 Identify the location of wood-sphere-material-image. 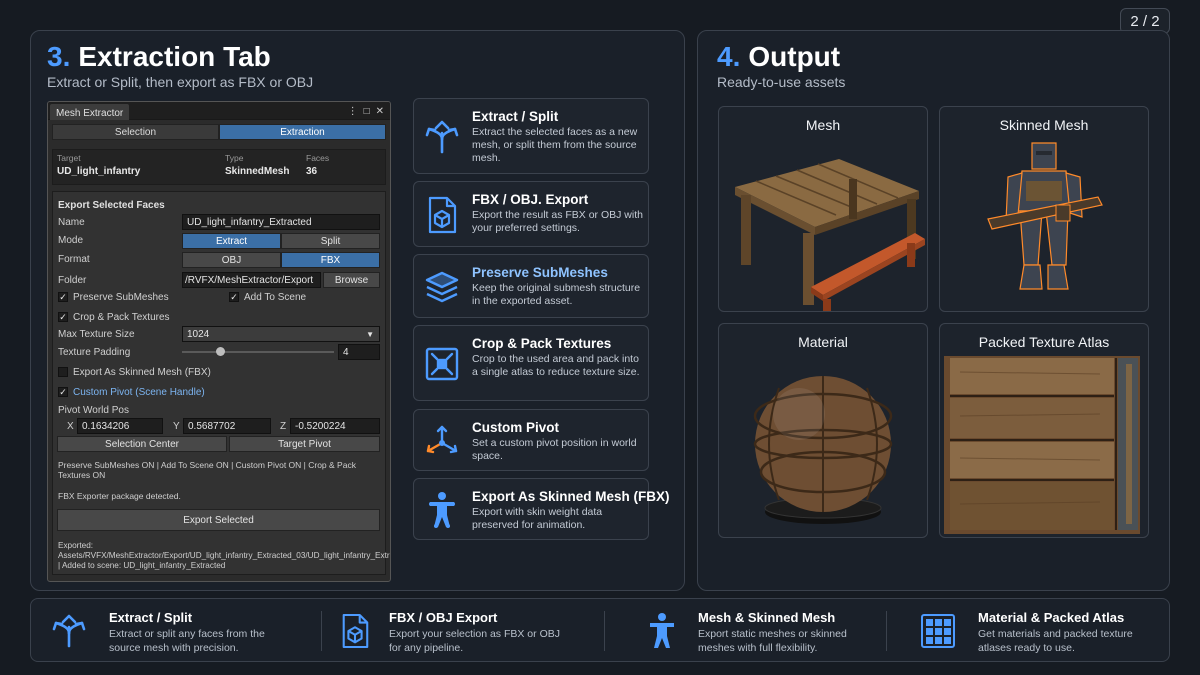
(823, 445).